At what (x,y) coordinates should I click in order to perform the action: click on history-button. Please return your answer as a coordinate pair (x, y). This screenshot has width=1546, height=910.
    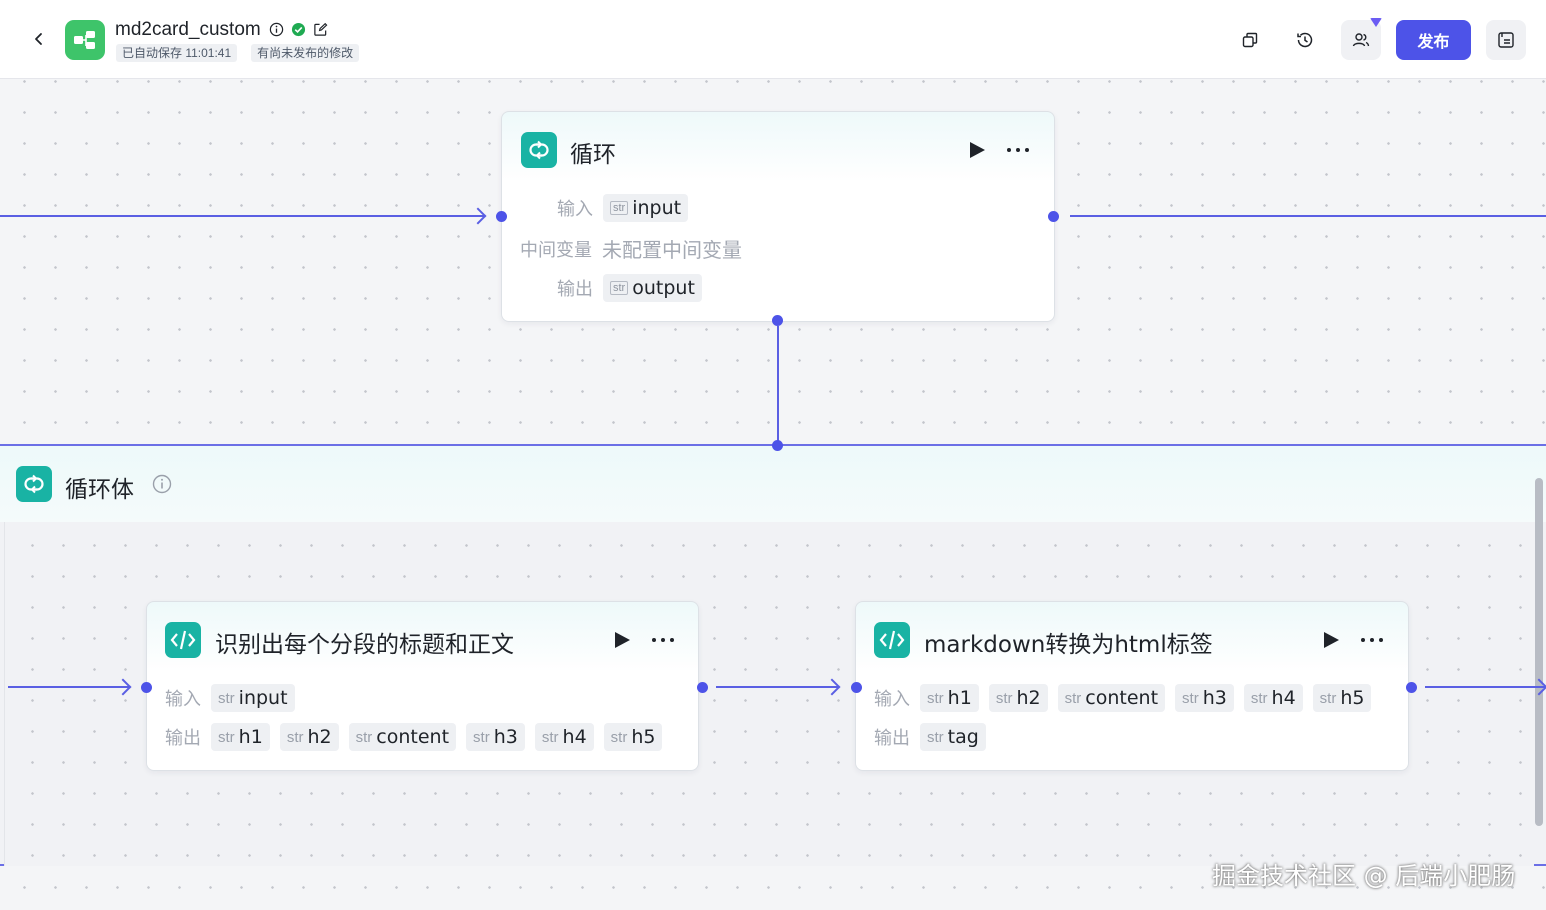
    Looking at the image, I should click on (1305, 40).